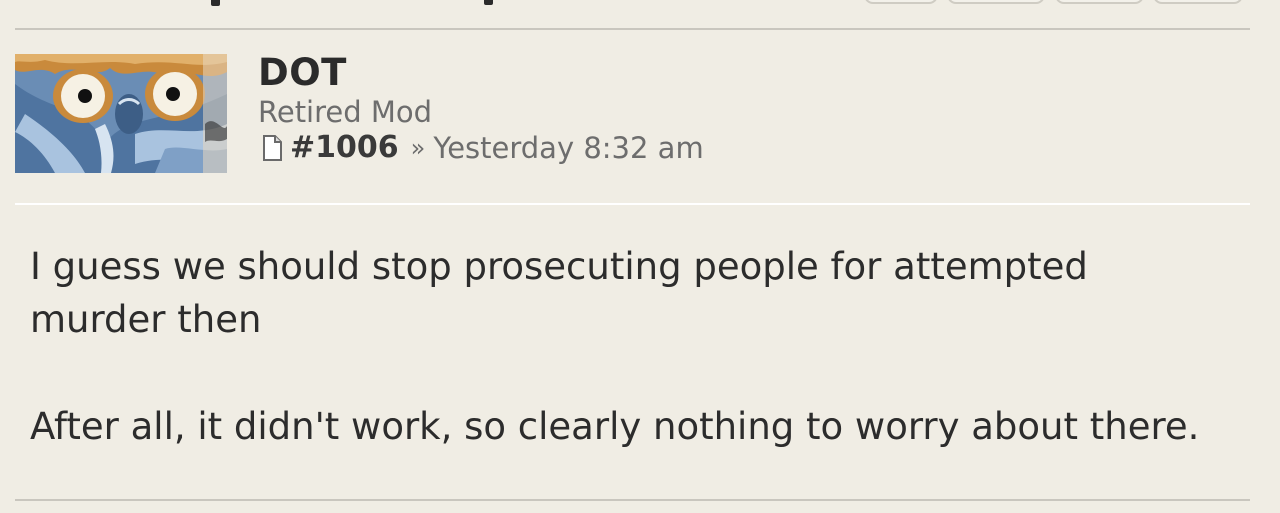 This screenshot has width=1280, height=513. What do you see at coordinates (272, 148) in the screenshot?
I see `document-icon` at bounding box center [272, 148].